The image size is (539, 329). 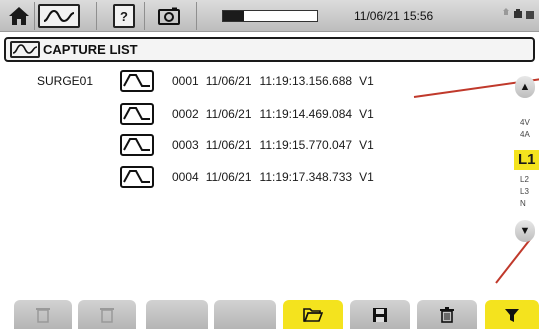 I want to click on channel-option: L3, so click(x=524, y=191).